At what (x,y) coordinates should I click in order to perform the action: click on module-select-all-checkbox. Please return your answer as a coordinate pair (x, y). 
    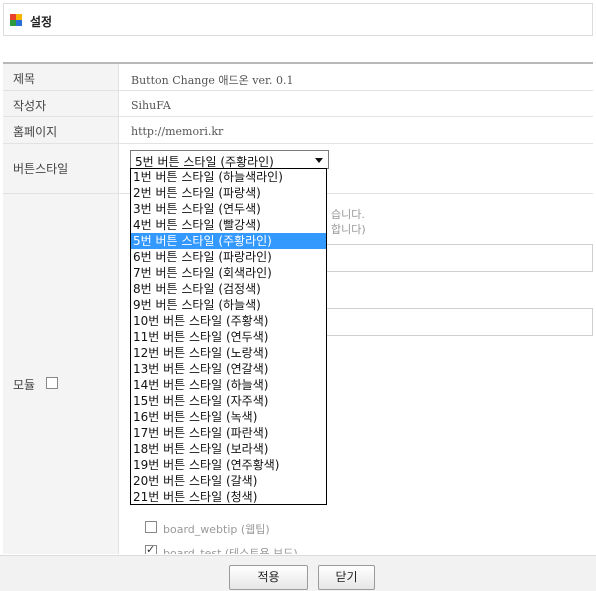
    Looking at the image, I should click on (52, 383).